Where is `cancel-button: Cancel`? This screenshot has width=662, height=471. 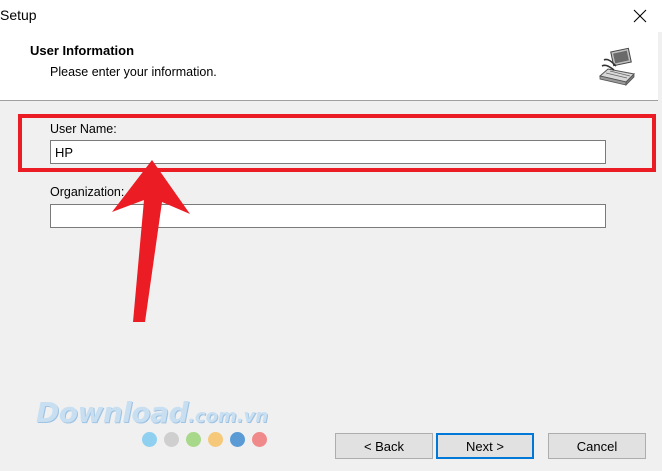
cancel-button: Cancel is located at coordinates (597, 446).